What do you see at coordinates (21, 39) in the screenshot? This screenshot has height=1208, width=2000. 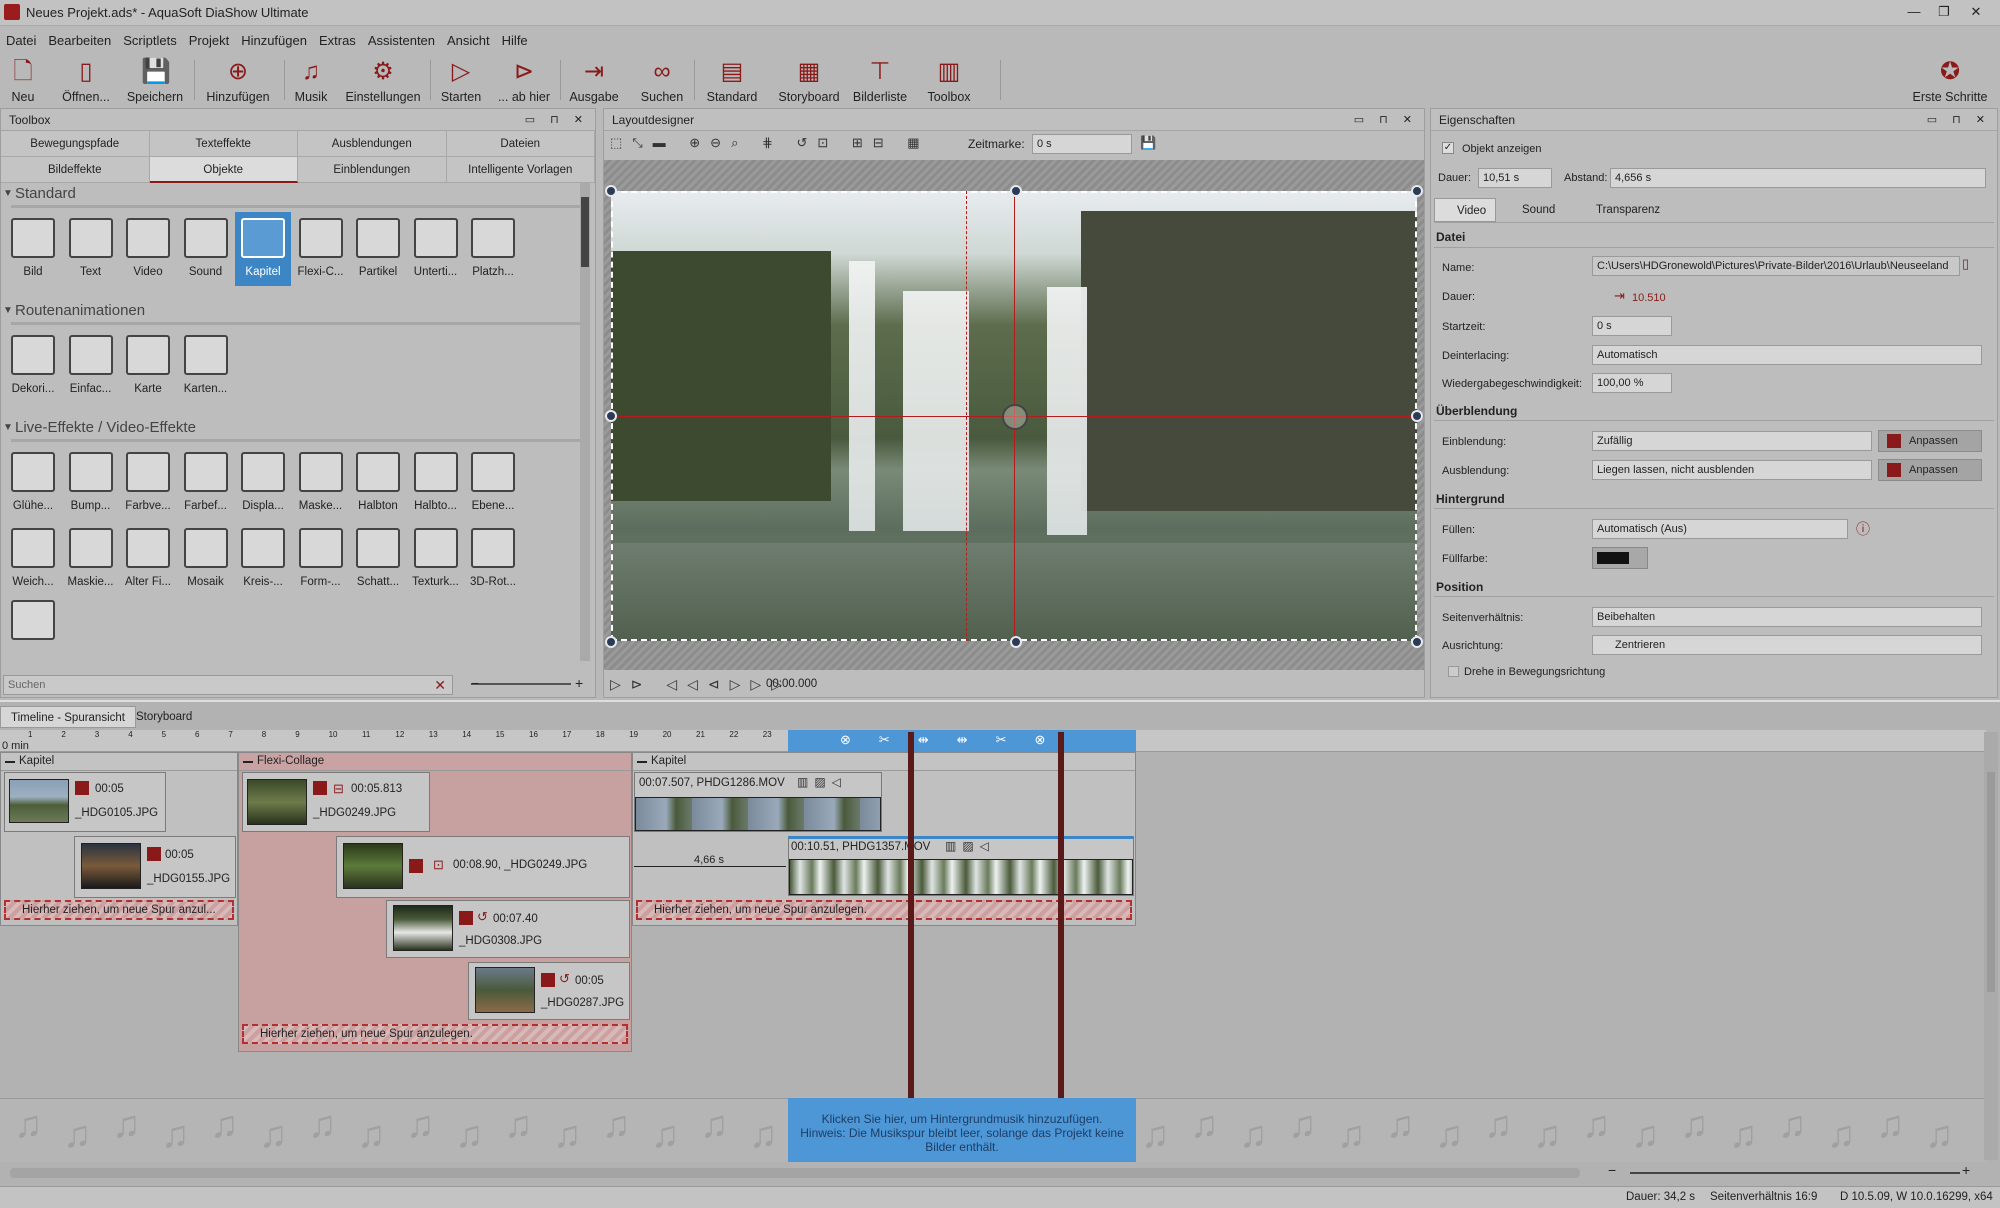 I see `menu-datei: Datei` at bounding box center [21, 39].